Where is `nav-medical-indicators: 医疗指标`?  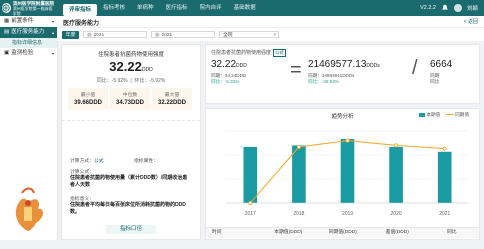 nav-medical-indicators: 医疗指标 is located at coordinates (177, 8).